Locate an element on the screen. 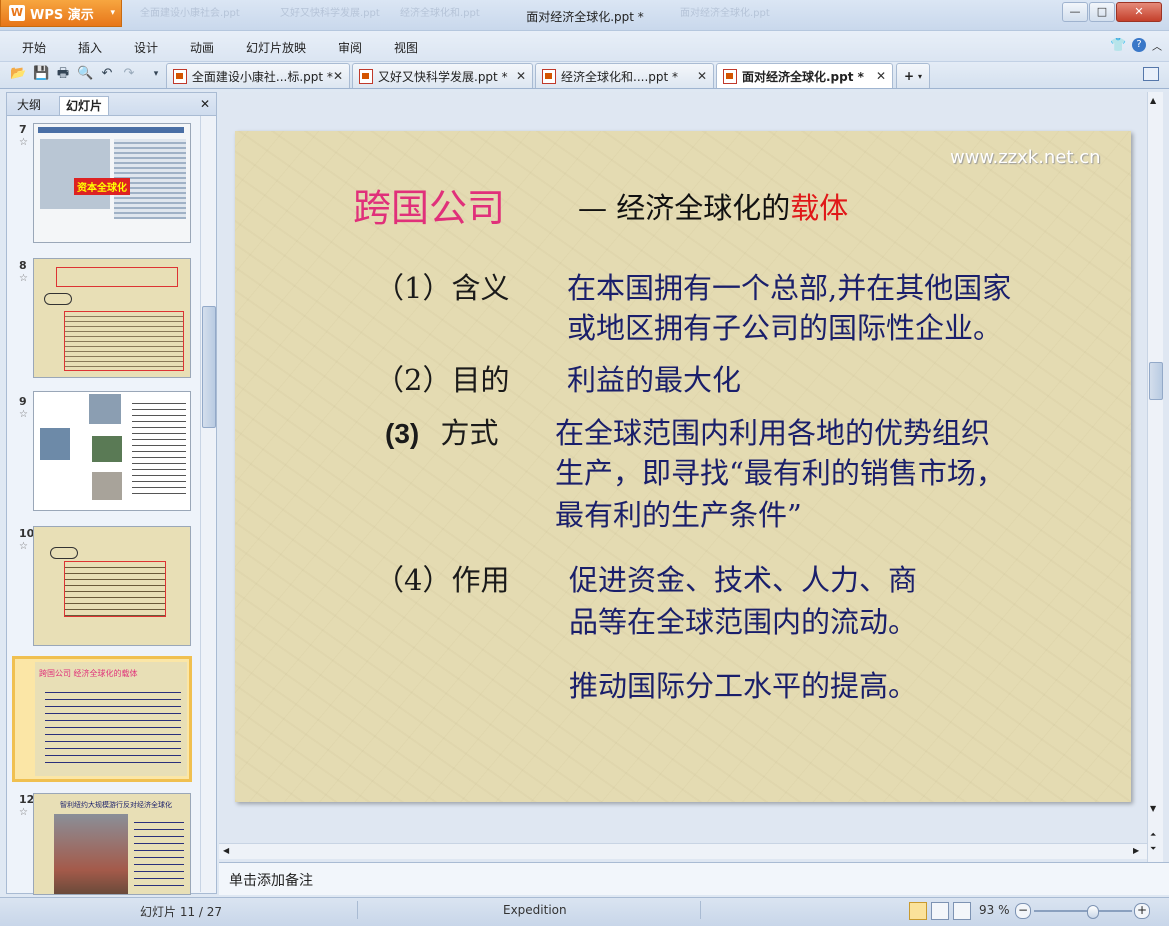 The image size is (1169, 926). doc-tab: 又好又快科学发展.ppt * ✕ is located at coordinates (442, 75).